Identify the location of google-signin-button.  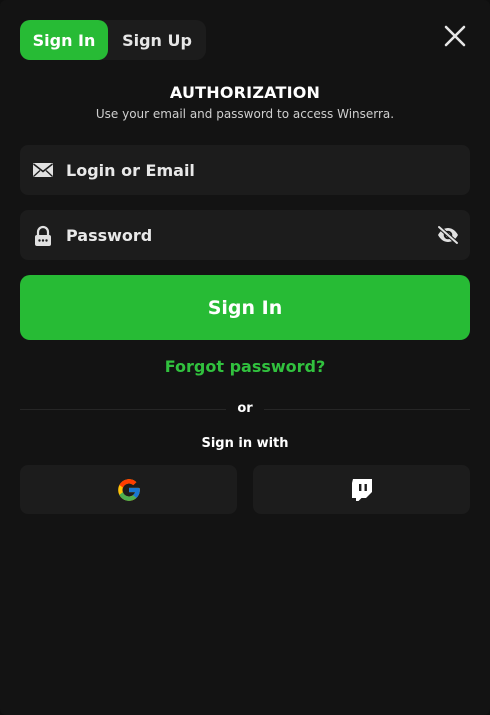
(128, 489).